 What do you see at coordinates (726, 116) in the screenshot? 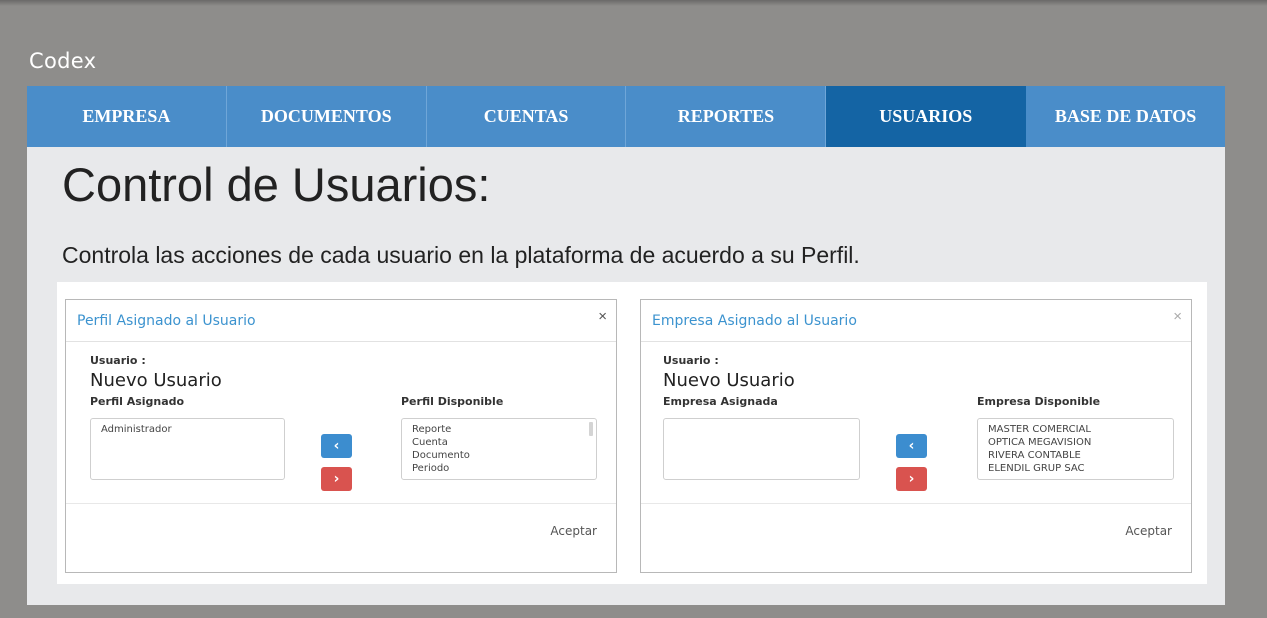
I see `tab-reportes: REPORTES` at bounding box center [726, 116].